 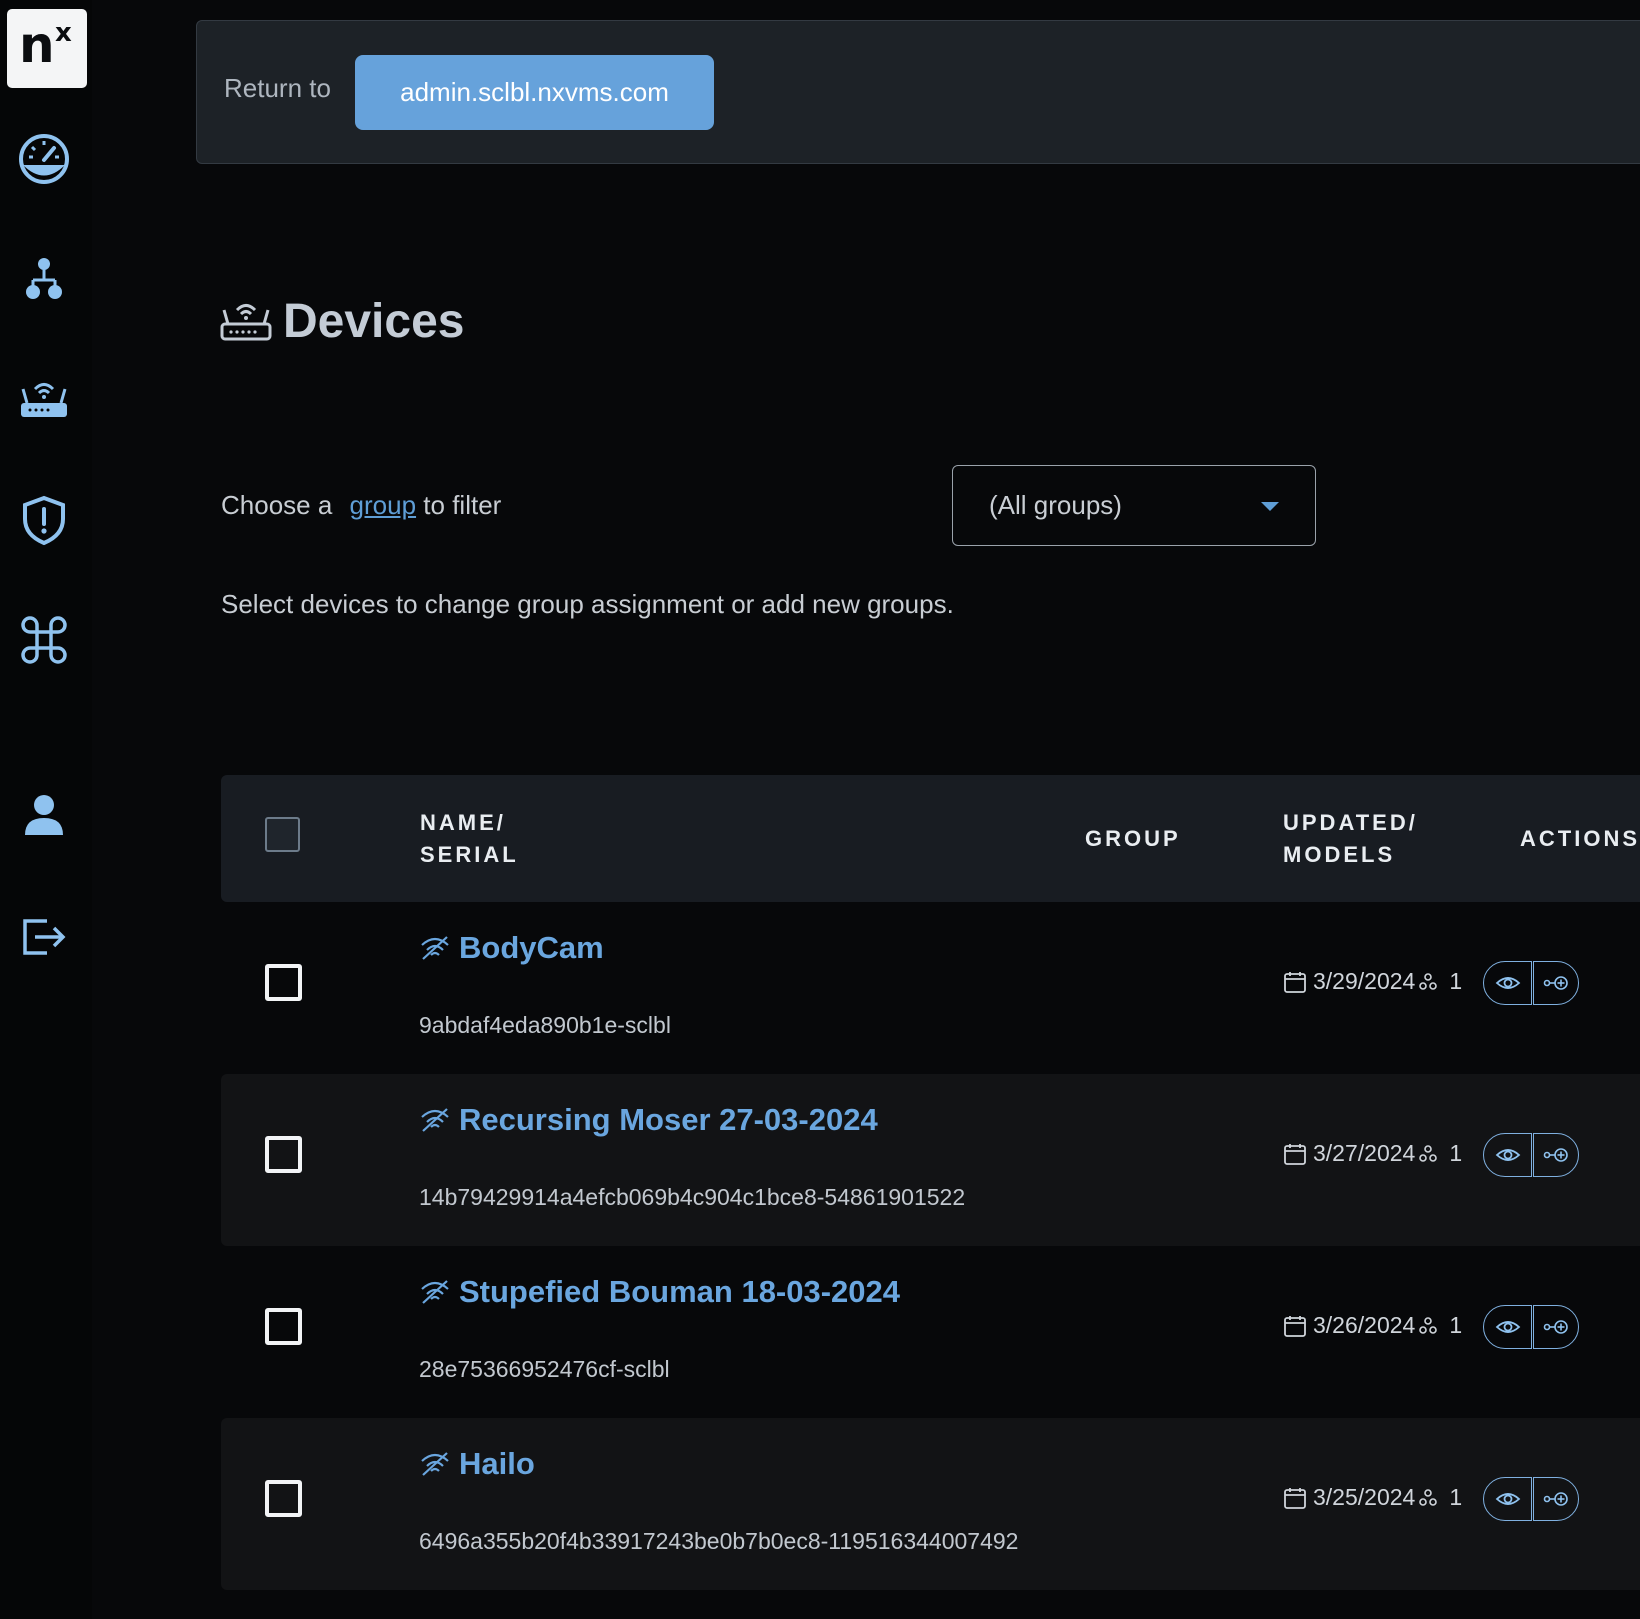 I want to click on nav-user, so click(x=44, y=816).